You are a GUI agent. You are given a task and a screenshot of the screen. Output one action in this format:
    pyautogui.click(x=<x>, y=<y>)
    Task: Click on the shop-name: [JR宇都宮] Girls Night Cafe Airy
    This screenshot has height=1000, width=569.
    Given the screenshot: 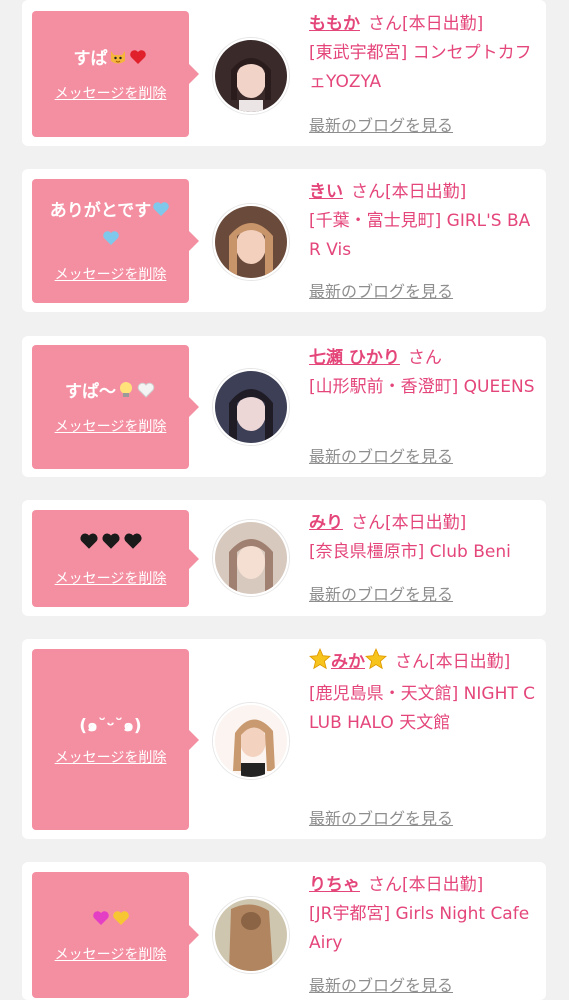 What is the action you would take?
    pyautogui.click(x=419, y=928)
    